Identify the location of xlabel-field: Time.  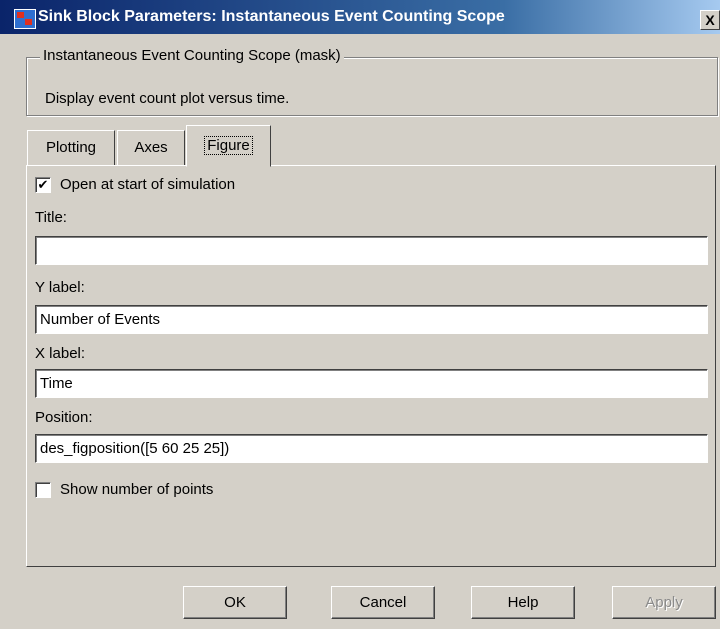
(371, 383).